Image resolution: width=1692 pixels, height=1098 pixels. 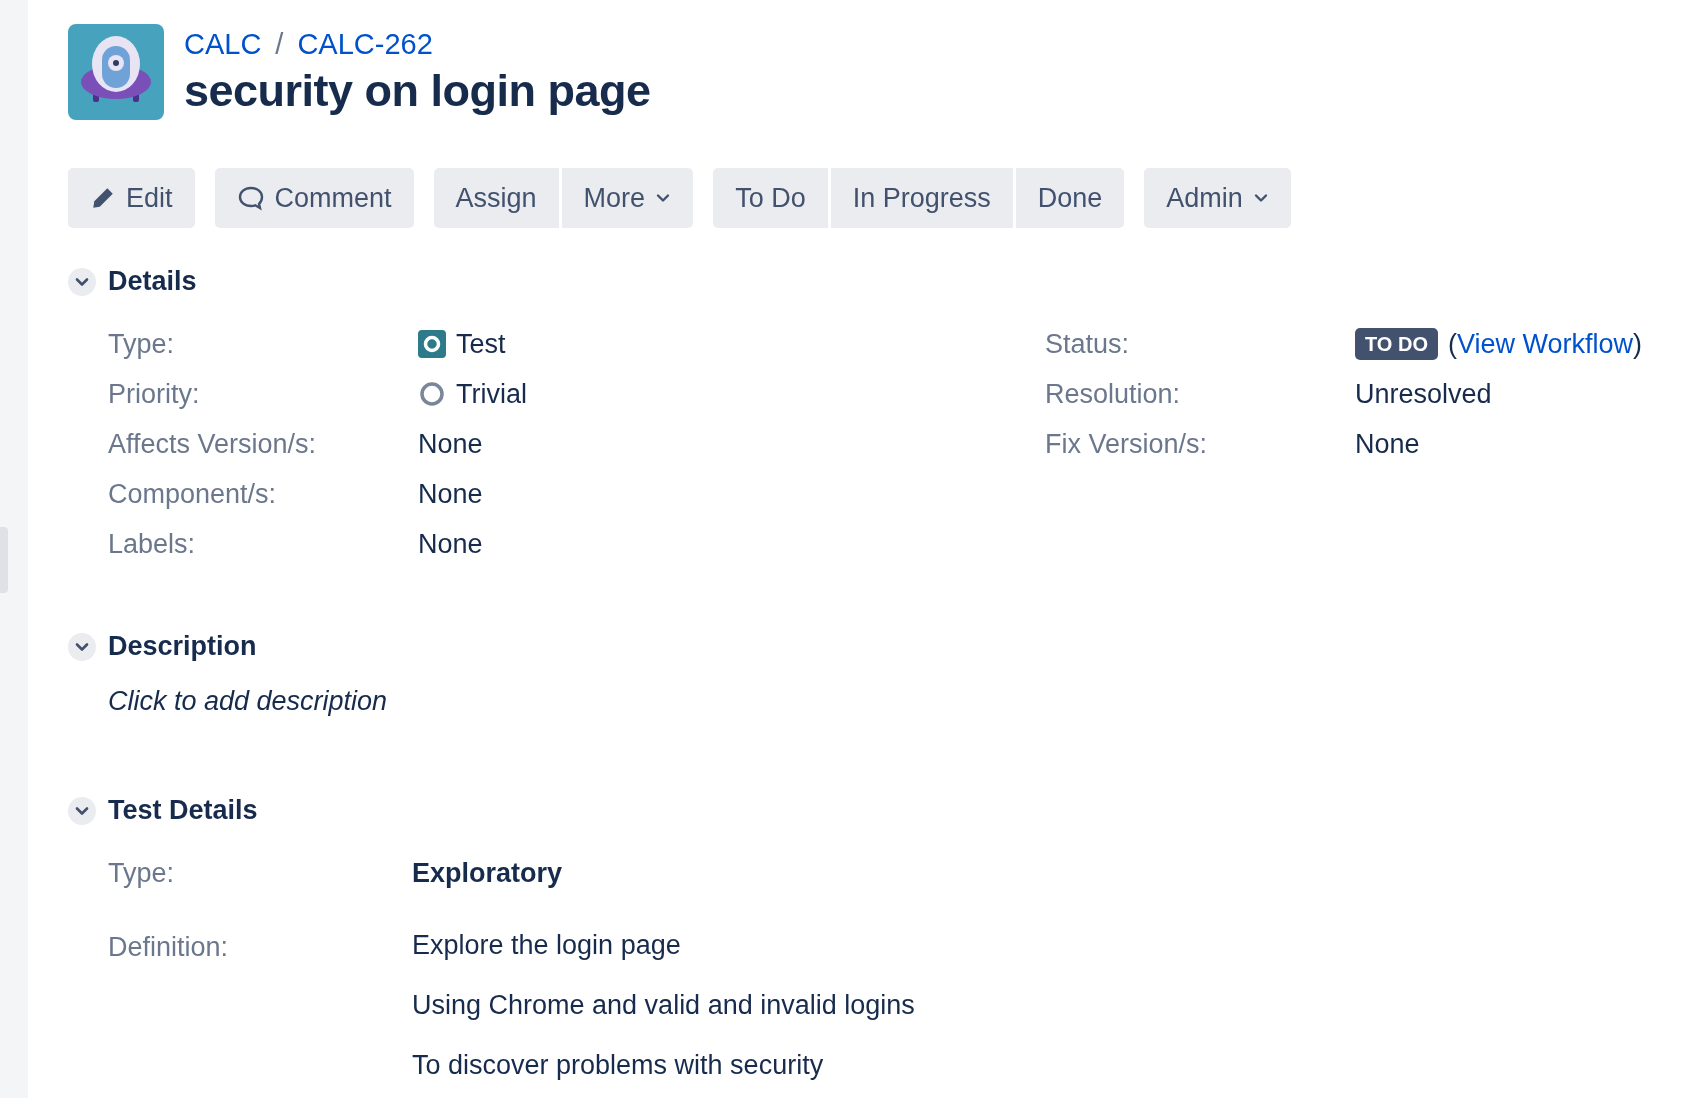 What do you see at coordinates (1452, 344) in the screenshot?
I see `parenthesis: (` at bounding box center [1452, 344].